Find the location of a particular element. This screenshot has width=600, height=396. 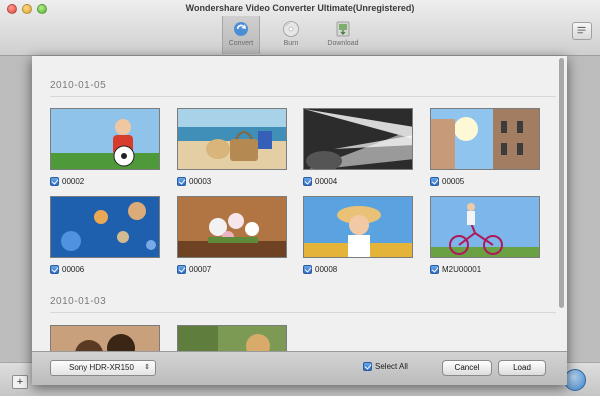

clip-name: M2U00001 is located at coordinates (462, 269).